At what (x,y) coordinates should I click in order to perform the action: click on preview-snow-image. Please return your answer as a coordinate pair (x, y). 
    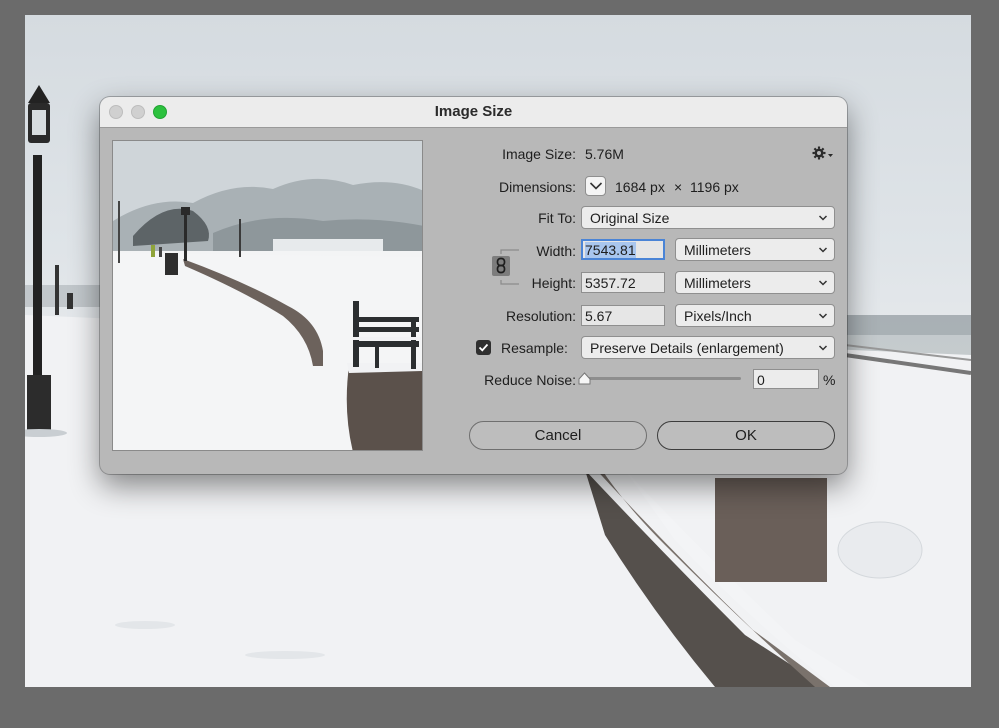
    Looking at the image, I should click on (267, 295).